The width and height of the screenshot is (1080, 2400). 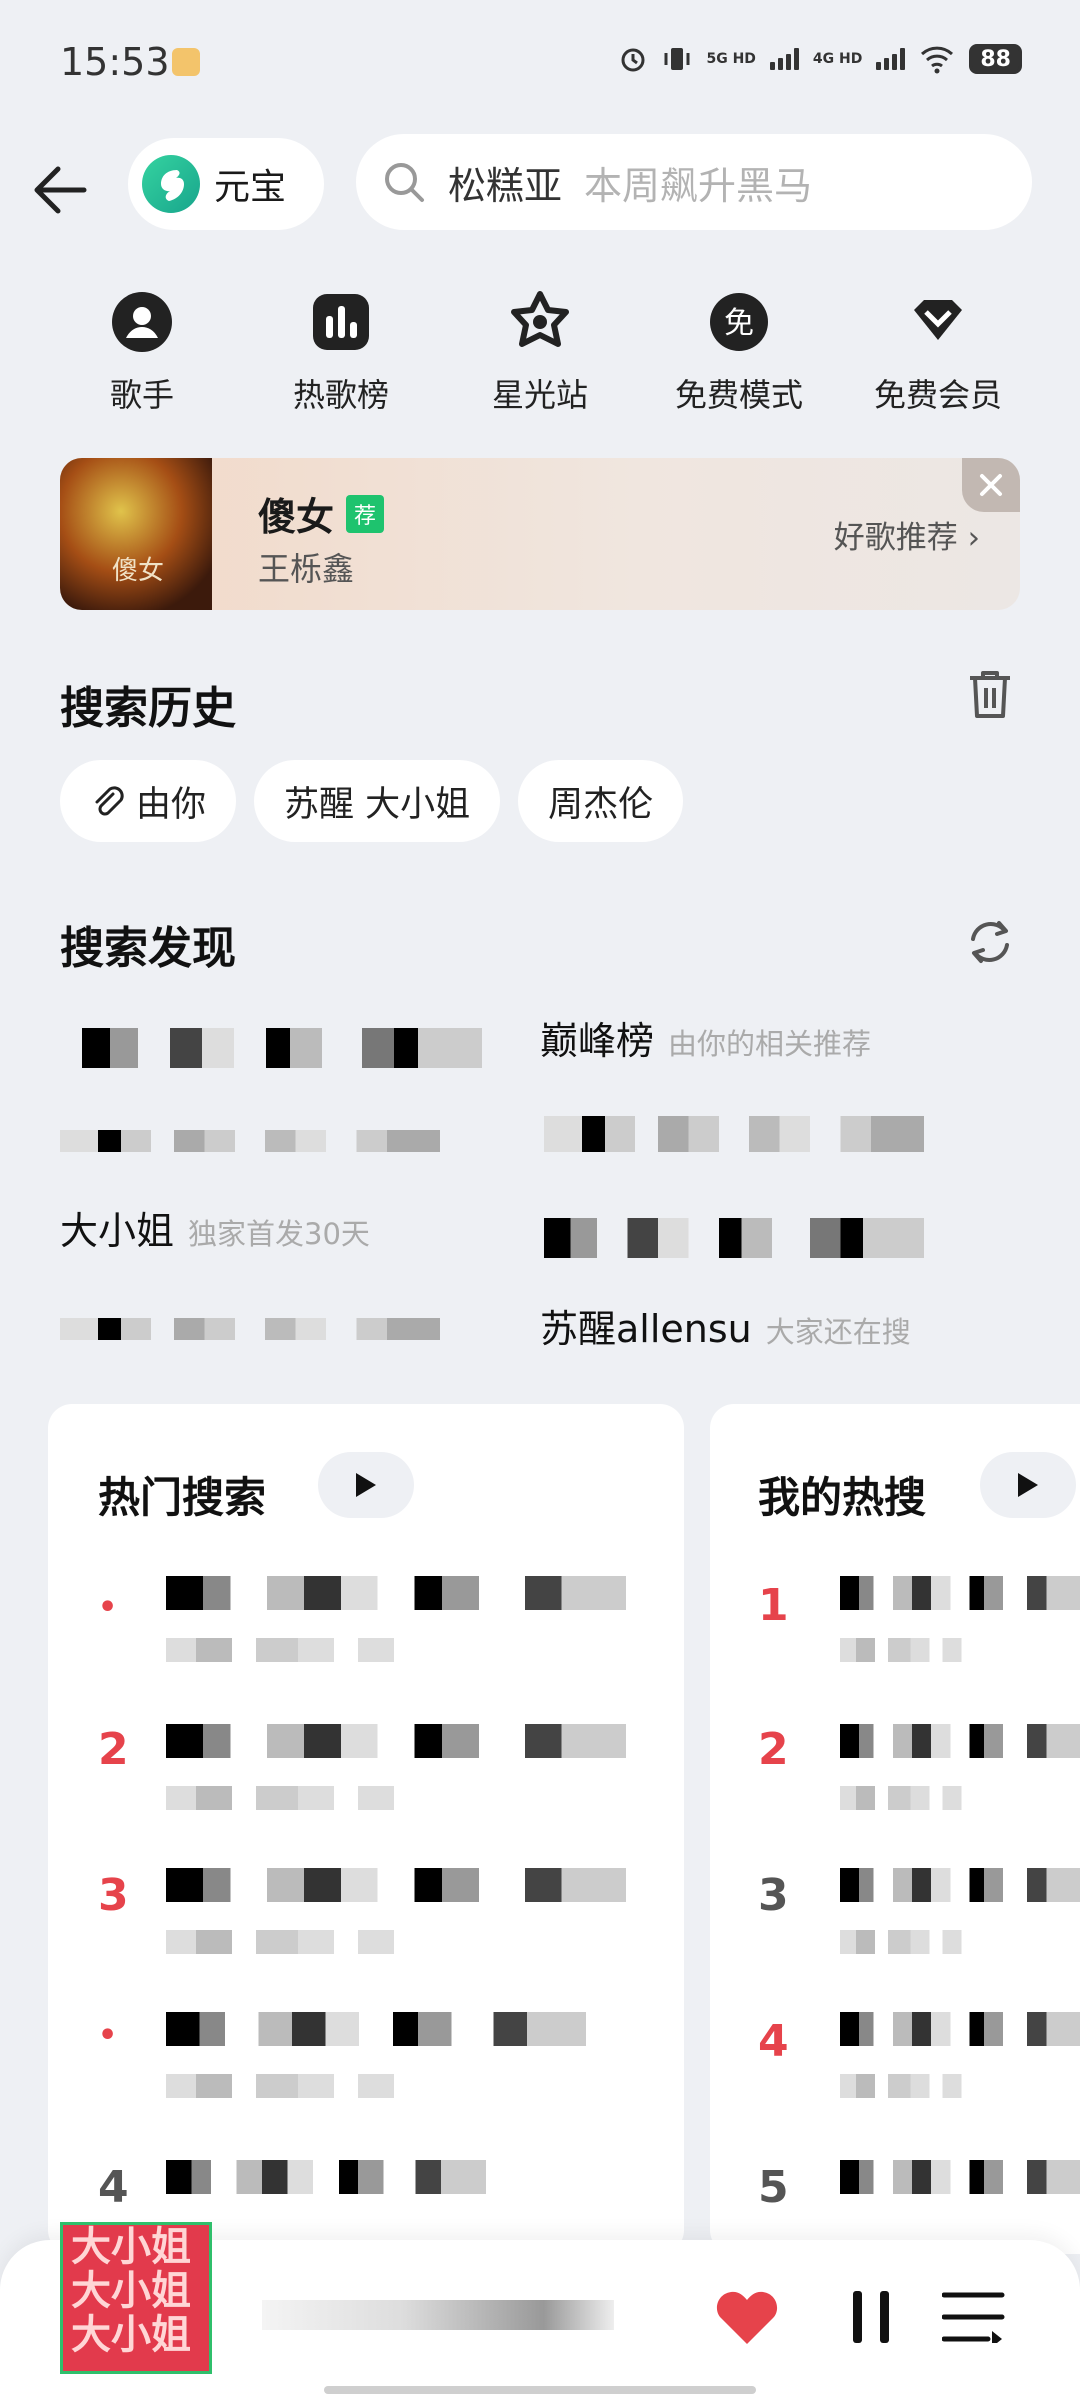 I want to click on rank-number: 2, so click(x=773, y=1749).